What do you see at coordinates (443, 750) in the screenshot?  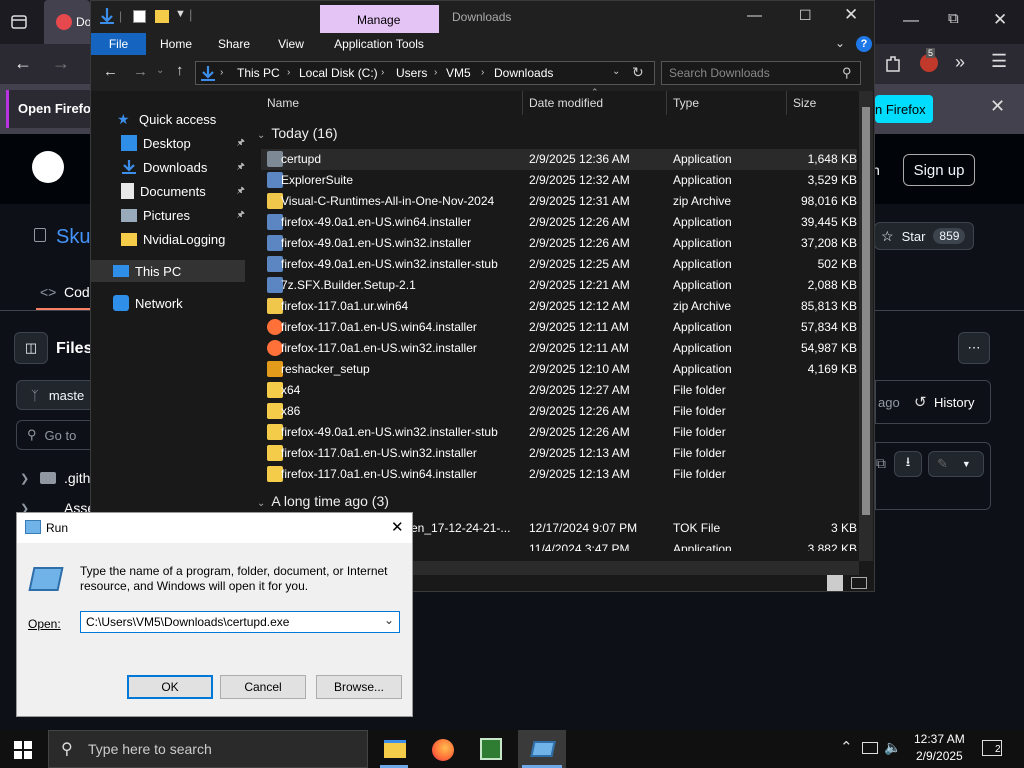 I see `firefox-taskbar-icon` at bounding box center [443, 750].